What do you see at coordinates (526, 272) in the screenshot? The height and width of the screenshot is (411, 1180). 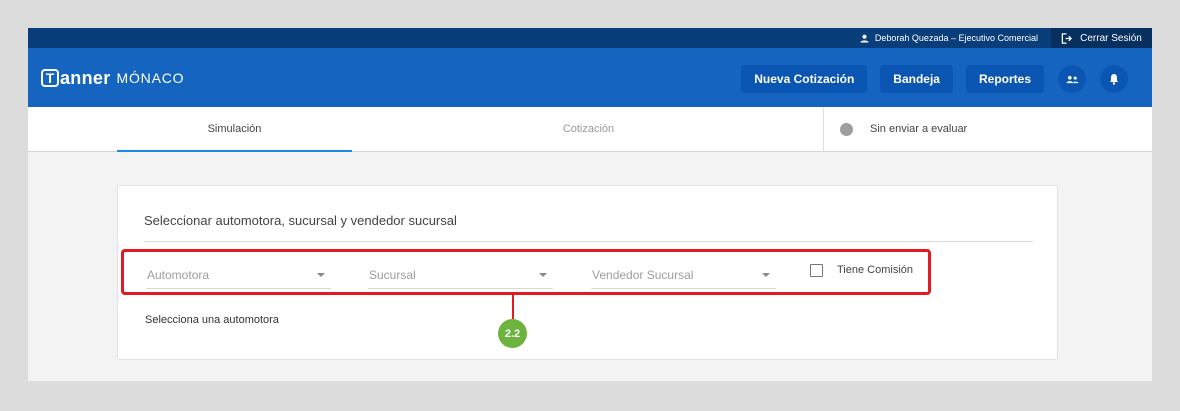 I see `annotation-highlight-box` at bounding box center [526, 272].